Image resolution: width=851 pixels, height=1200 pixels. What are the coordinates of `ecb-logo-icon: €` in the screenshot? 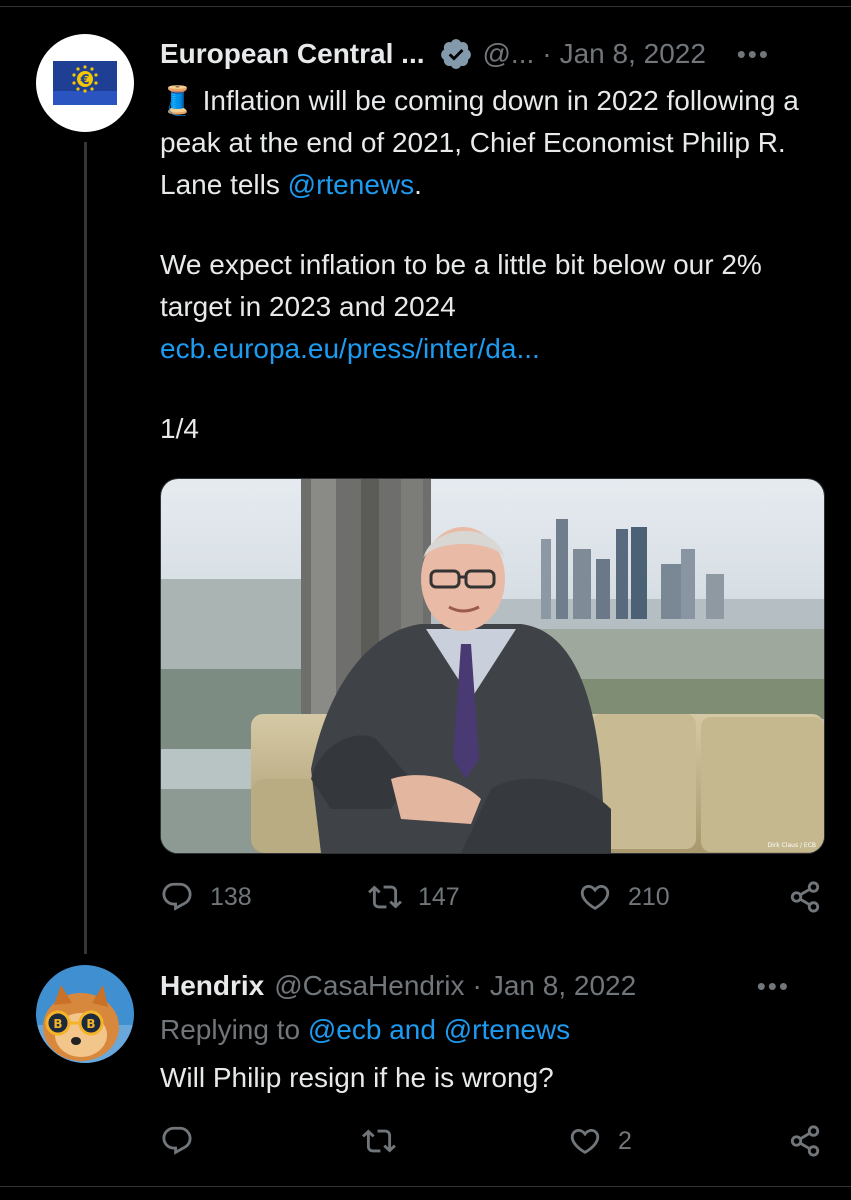 It's located at (85, 83).